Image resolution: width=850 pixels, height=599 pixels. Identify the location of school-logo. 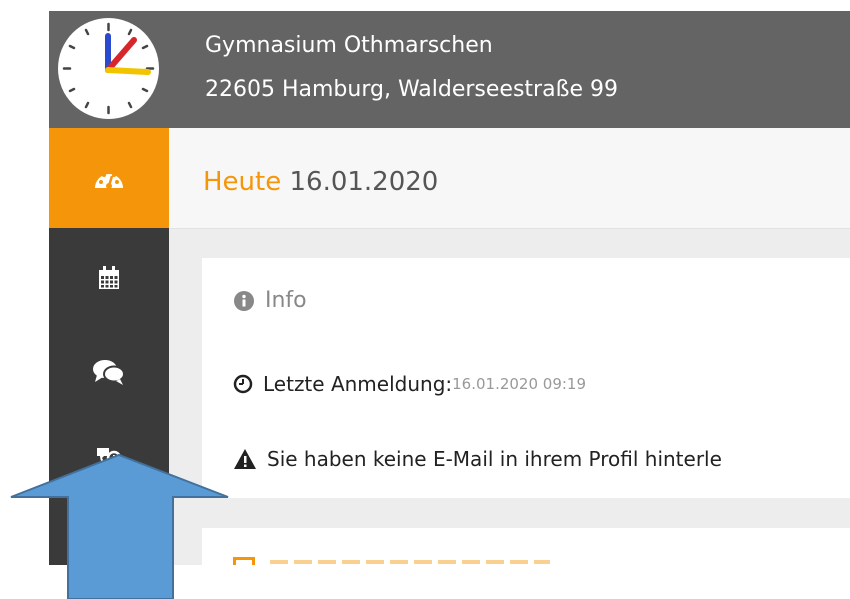
(108, 68).